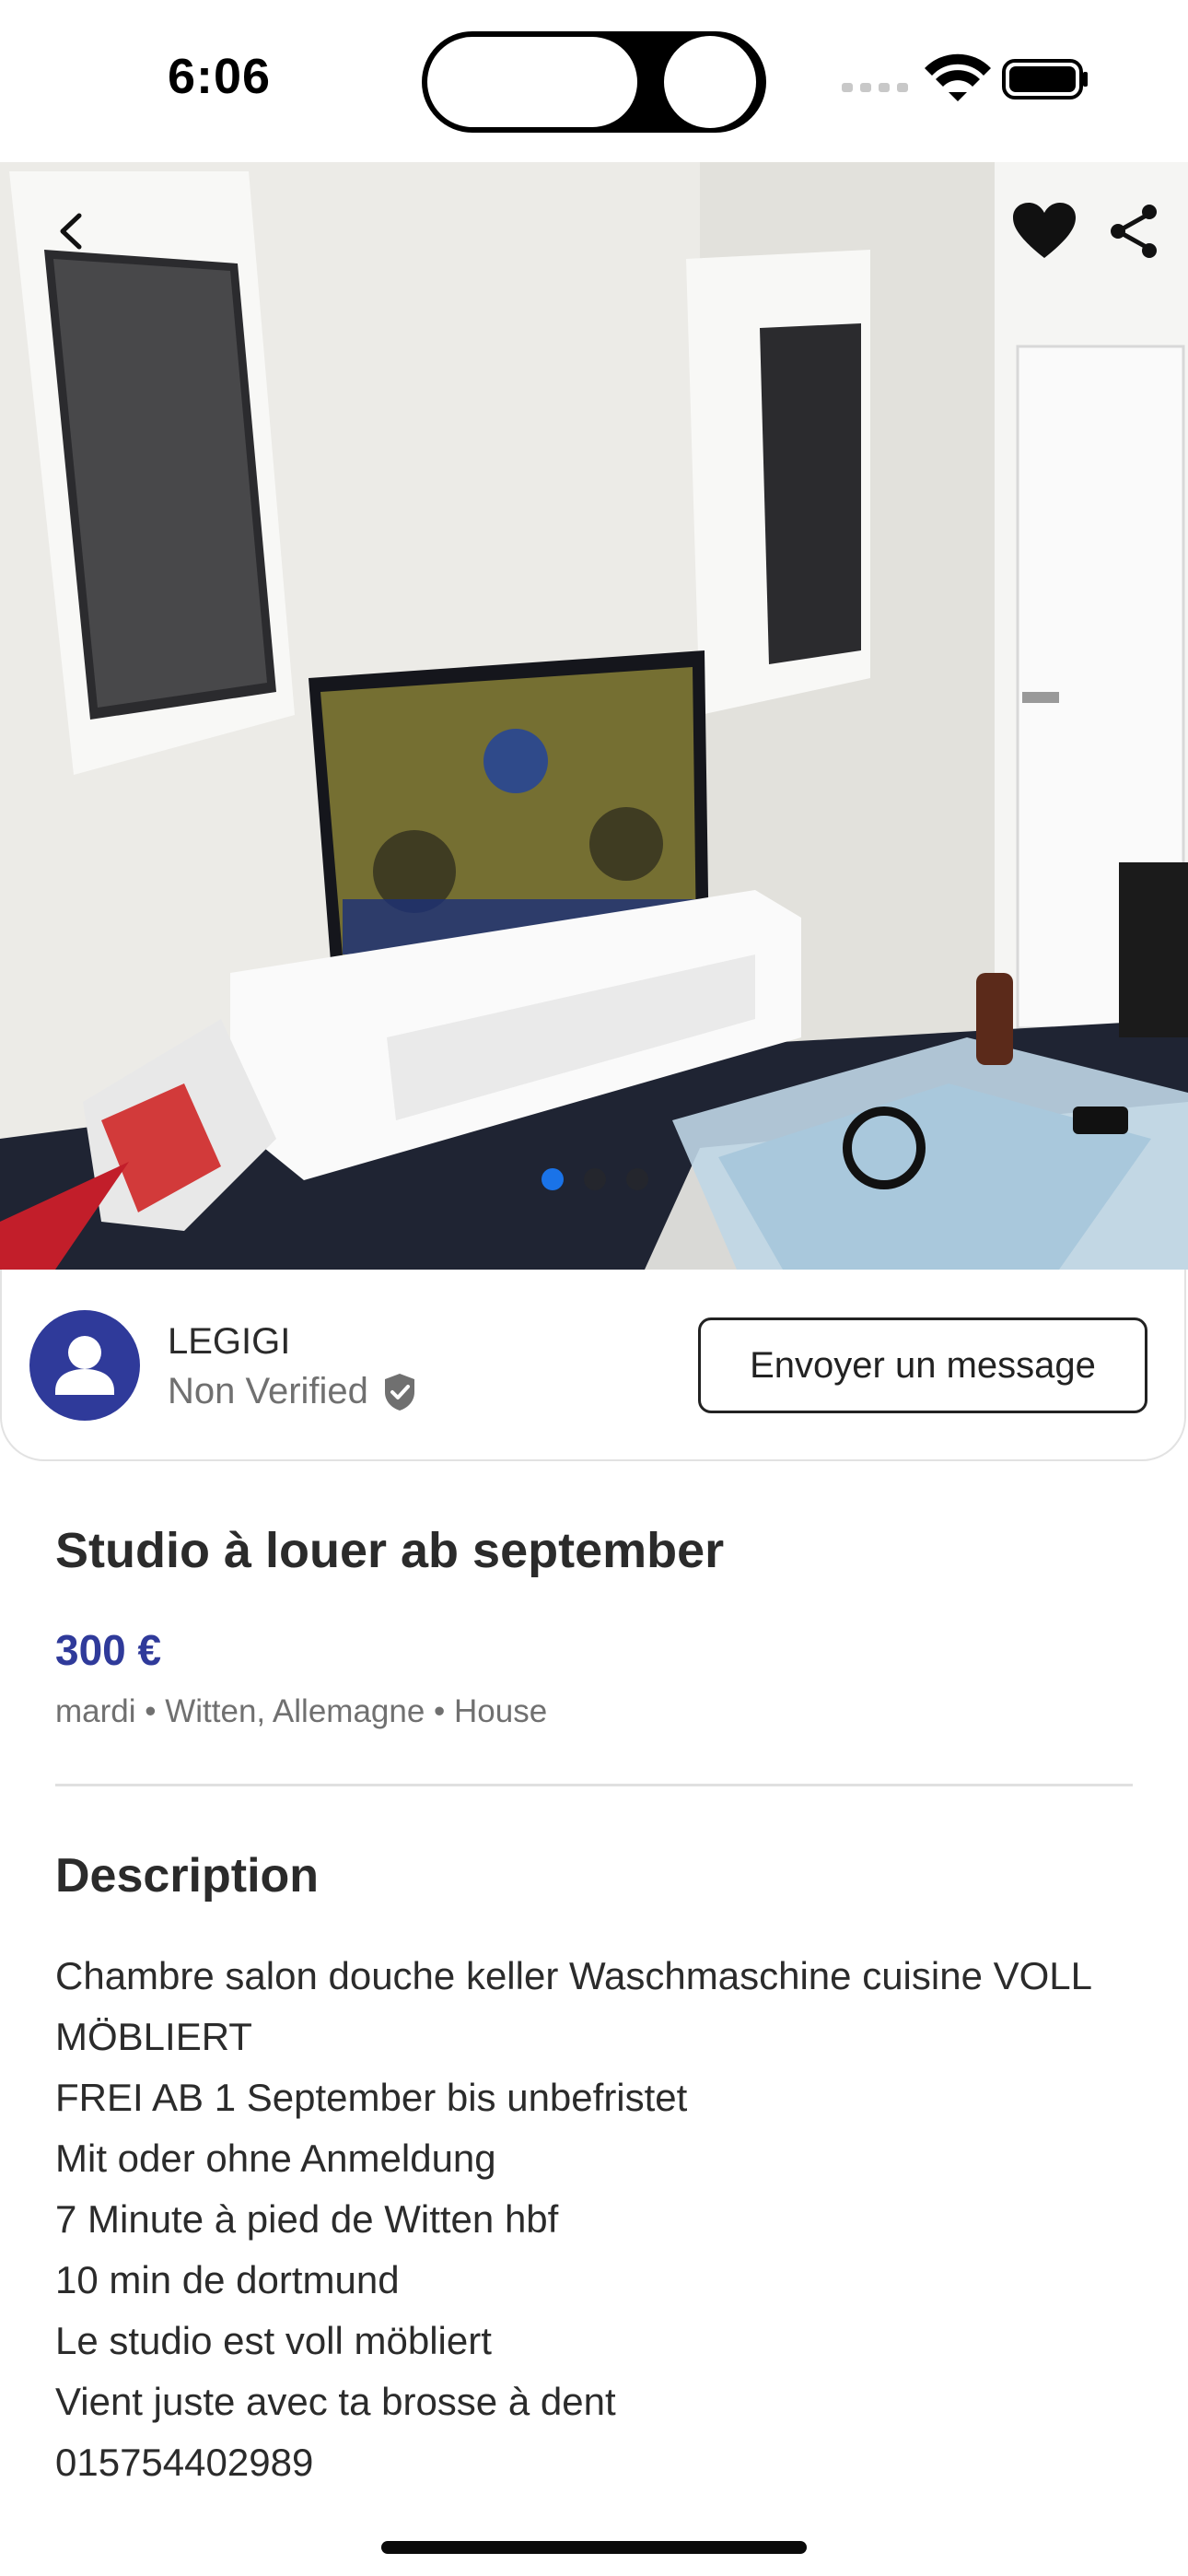 The image size is (1188, 2576). Describe the element at coordinates (273, 2340) in the screenshot. I see `description-line: Le studio est voll möbliert` at that location.